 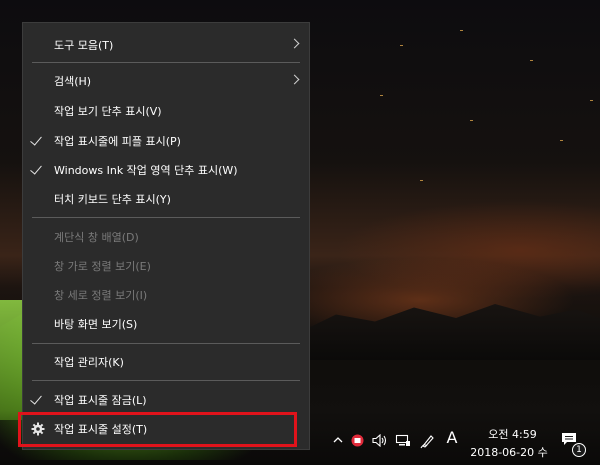 I want to click on menu-item-side-by-side-windows: 창 세로 정렬 보기(I), so click(x=166, y=295).